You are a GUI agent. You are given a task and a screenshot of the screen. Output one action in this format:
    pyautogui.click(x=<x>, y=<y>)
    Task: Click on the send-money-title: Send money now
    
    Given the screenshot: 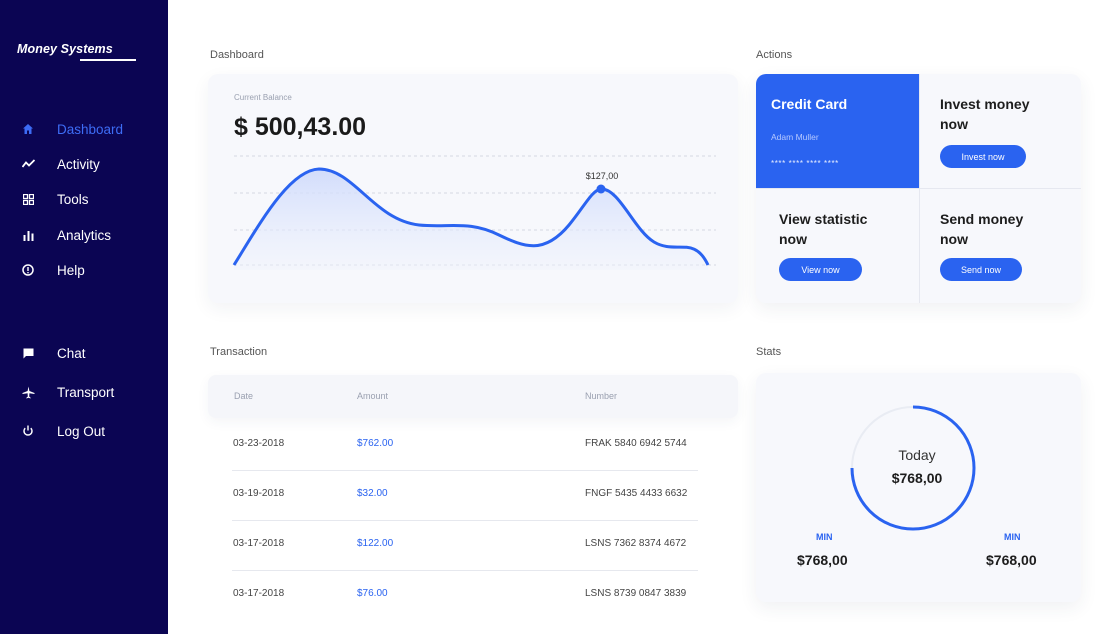 What is the action you would take?
    pyautogui.click(x=982, y=229)
    